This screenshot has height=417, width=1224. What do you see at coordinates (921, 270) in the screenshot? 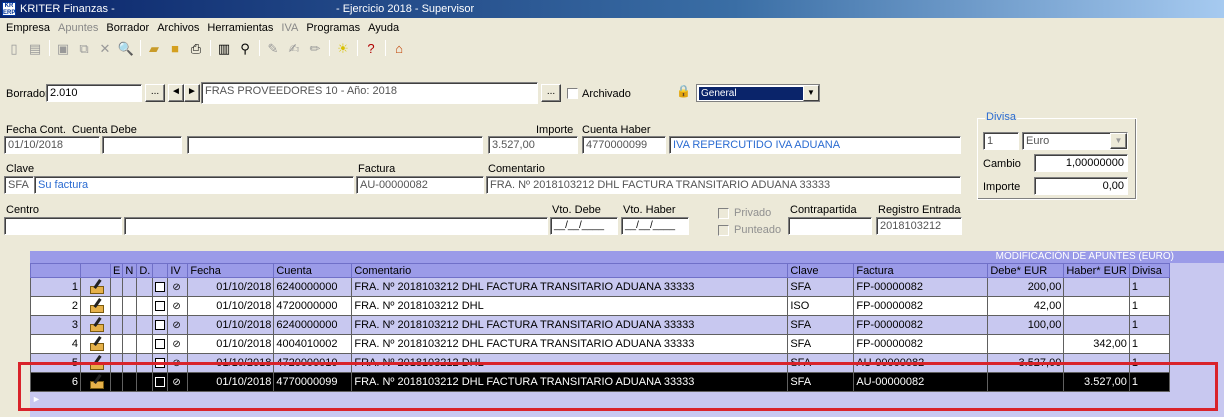
I see `col-header-factura: Factura` at bounding box center [921, 270].